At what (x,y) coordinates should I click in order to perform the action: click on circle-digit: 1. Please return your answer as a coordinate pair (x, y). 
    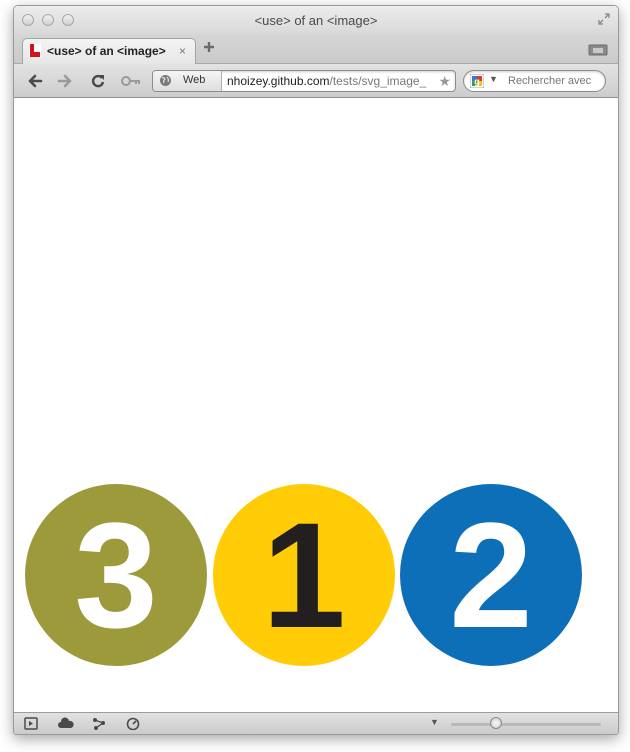
    Looking at the image, I should click on (304, 575).